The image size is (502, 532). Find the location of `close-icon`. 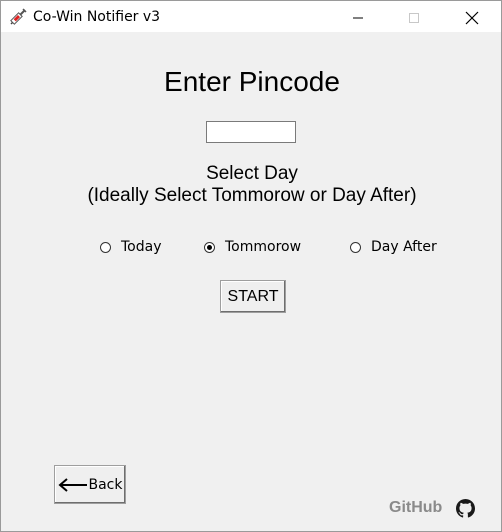

close-icon is located at coordinates (472, 18).